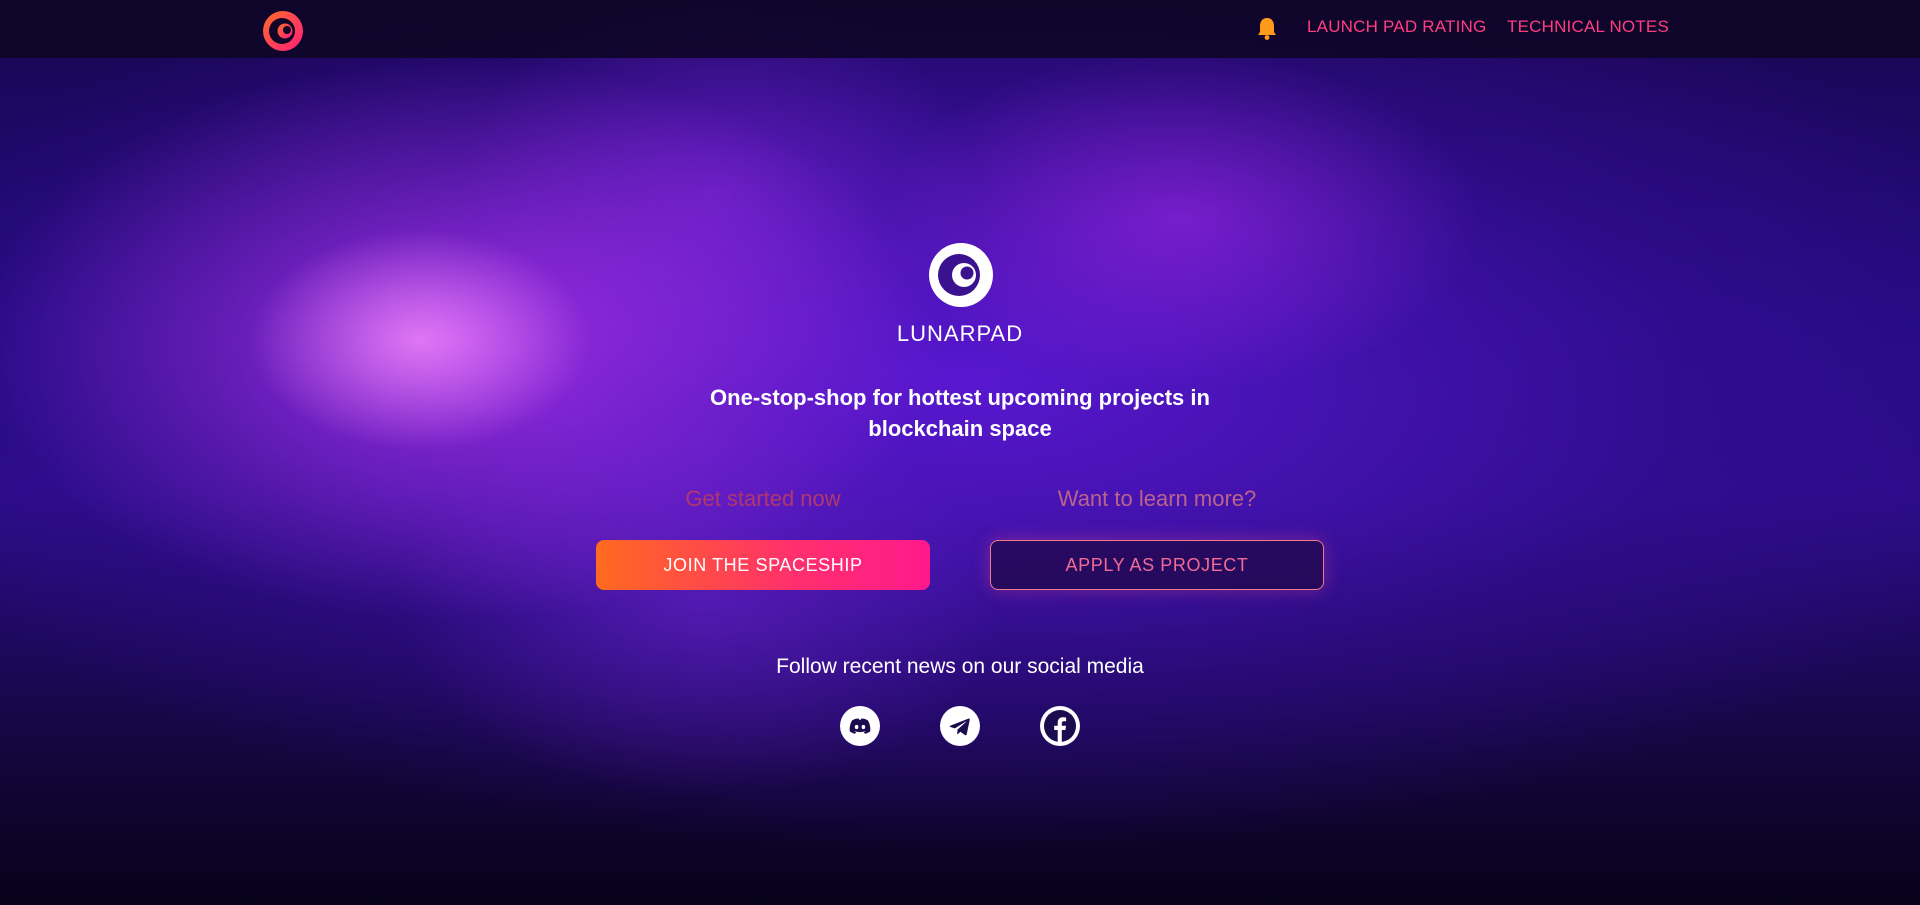  I want to click on nav-technical-notes: TECHNICAL NOTES, so click(1588, 27).